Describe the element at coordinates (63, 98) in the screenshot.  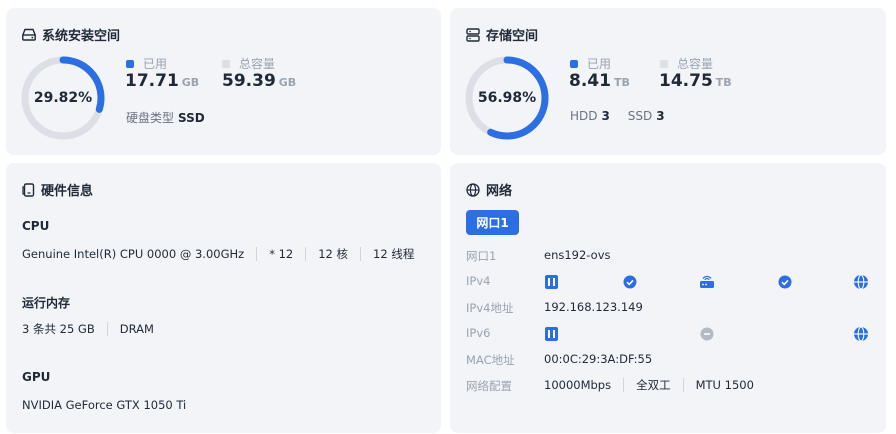
I see `system-usage-percent: 29.82%` at that location.